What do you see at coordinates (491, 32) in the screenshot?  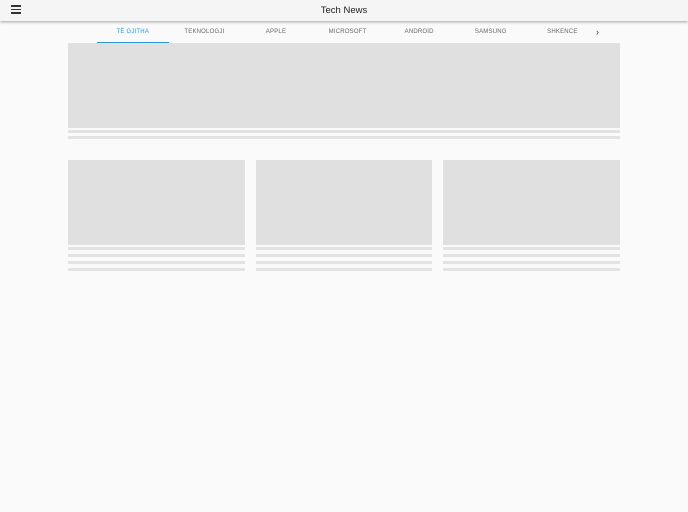 I see `tab-samsung: SAMSUNG` at bounding box center [491, 32].